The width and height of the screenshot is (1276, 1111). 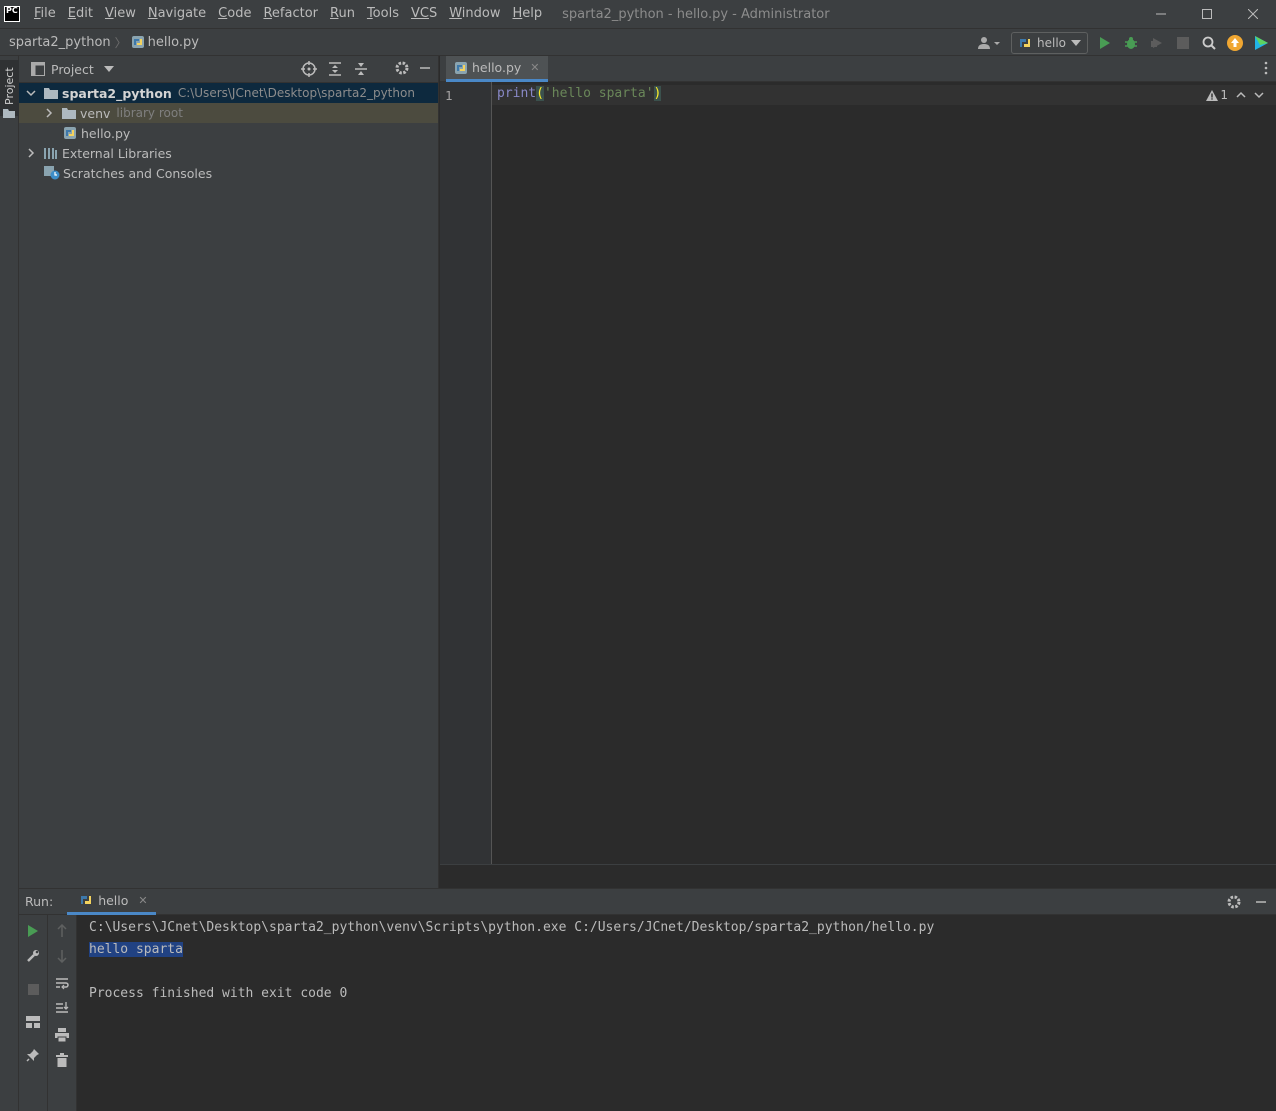 What do you see at coordinates (228, 173) in the screenshot?
I see `tree-item-scratches: Scratches and Consoles` at bounding box center [228, 173].